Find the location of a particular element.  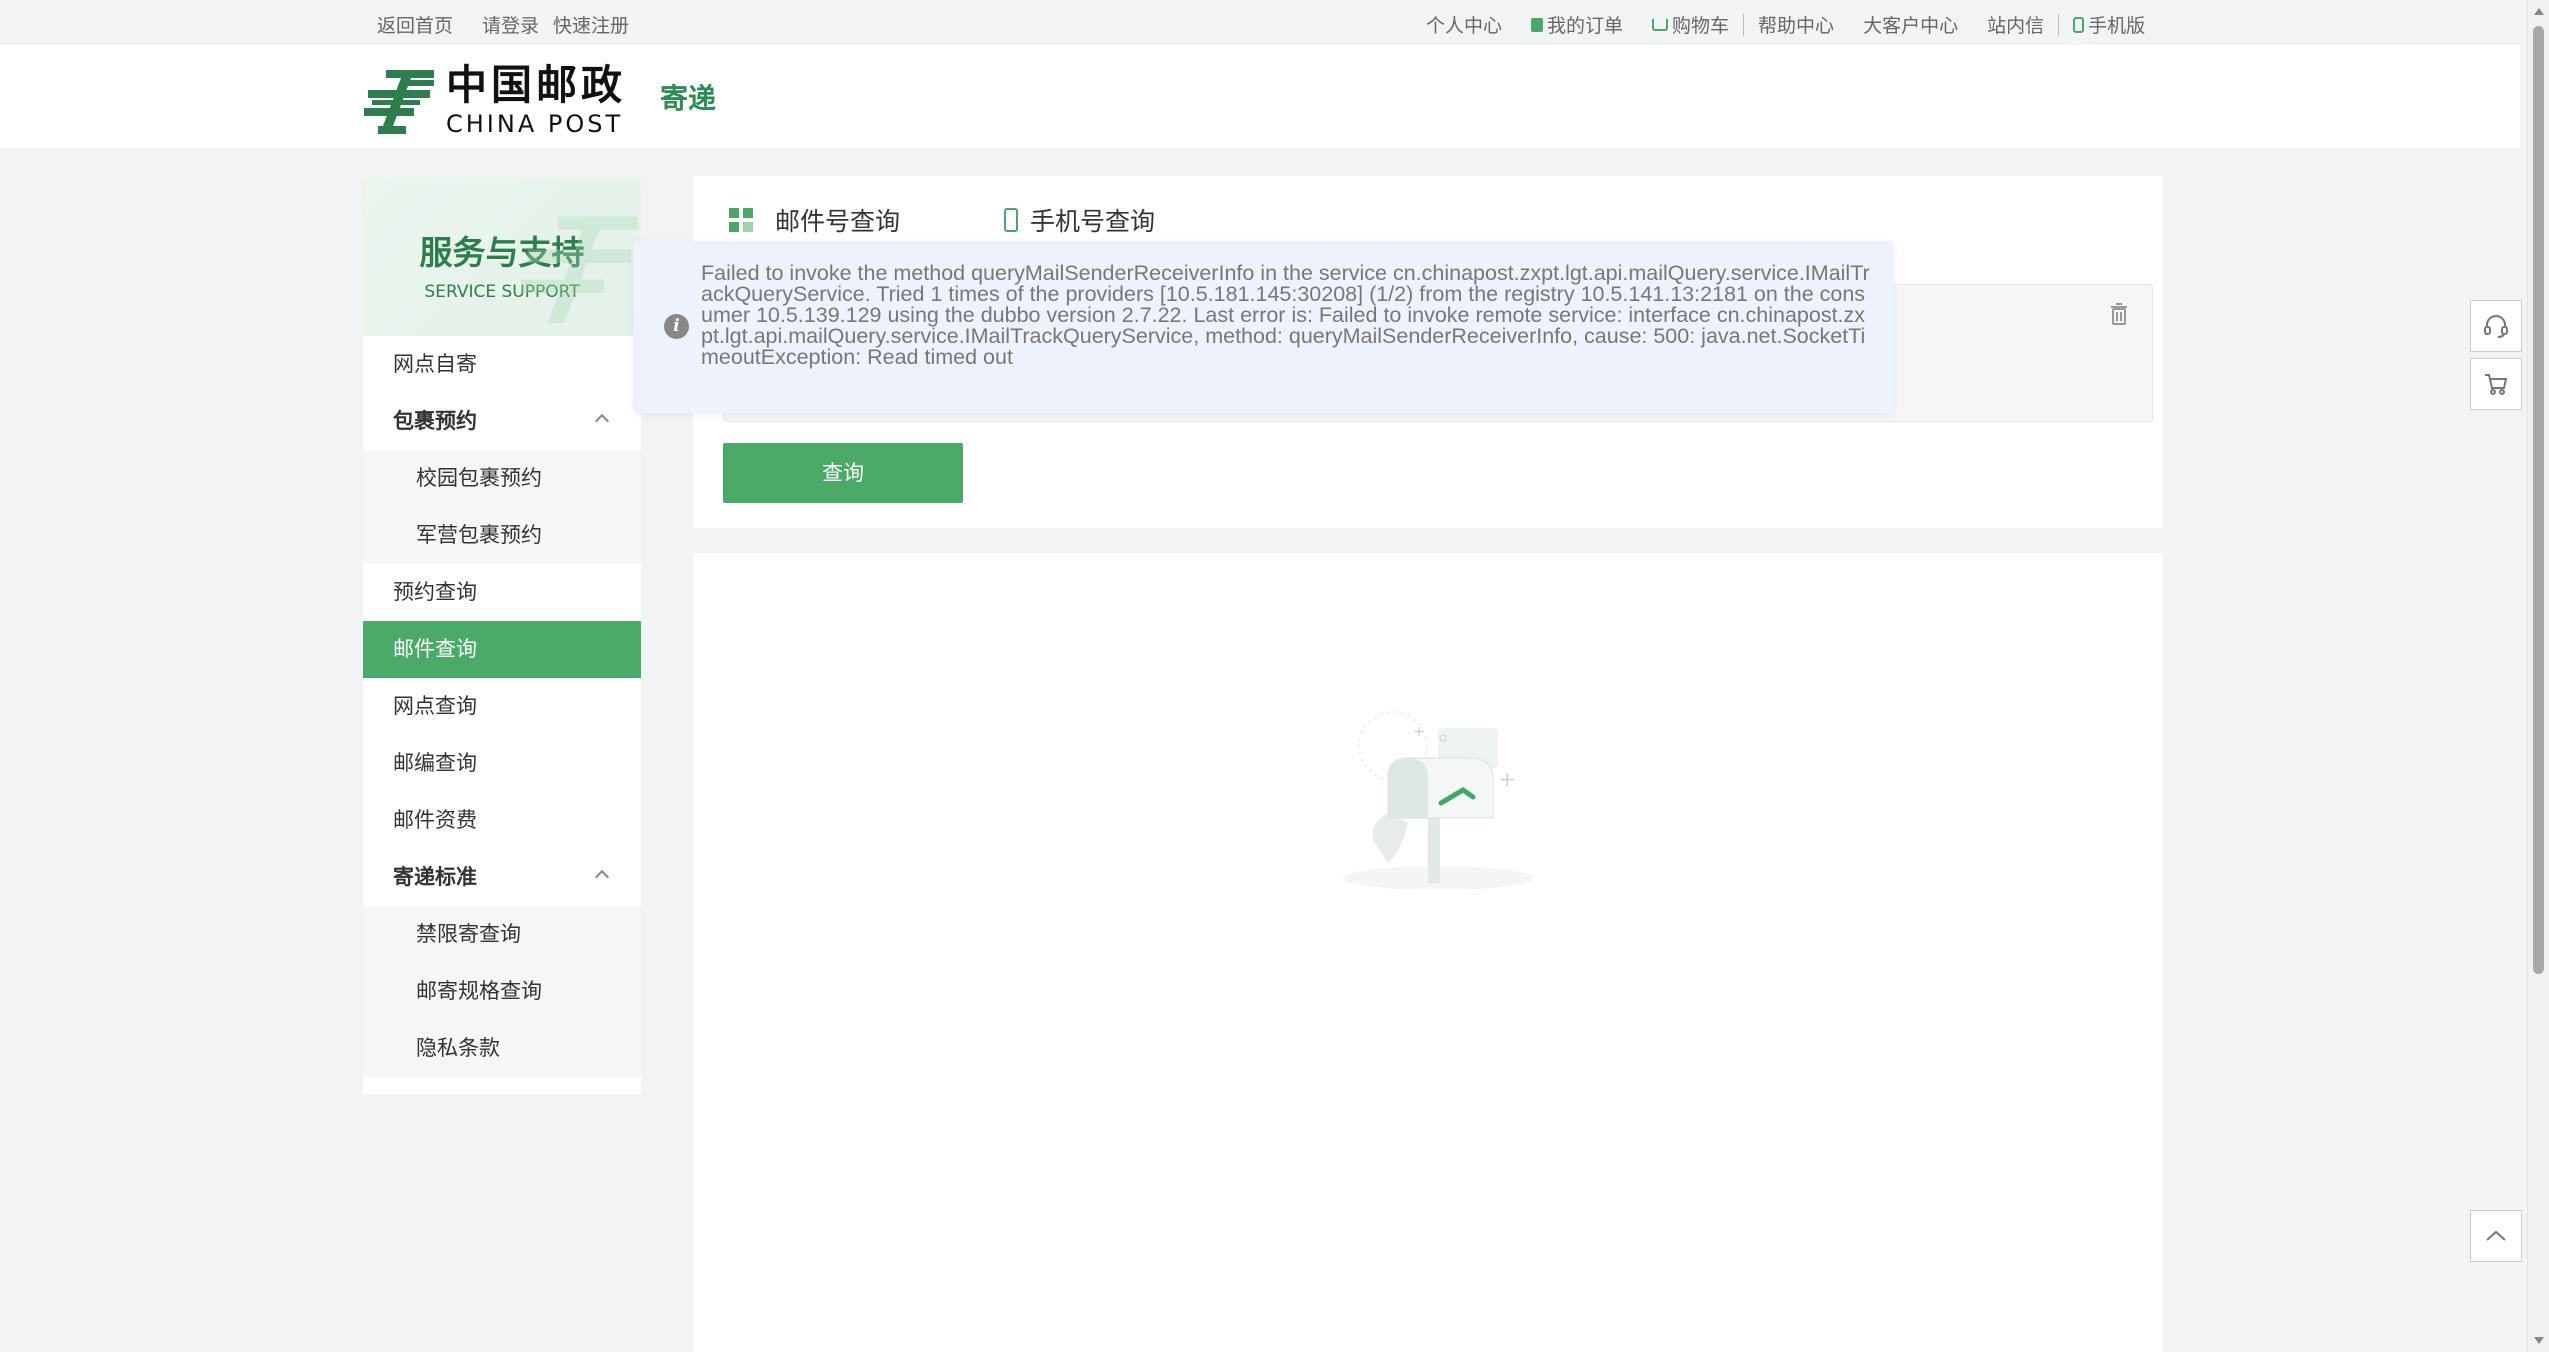

sidebar-item-branch-self-send: 网点自寄 is located at coordinates (502, 364).